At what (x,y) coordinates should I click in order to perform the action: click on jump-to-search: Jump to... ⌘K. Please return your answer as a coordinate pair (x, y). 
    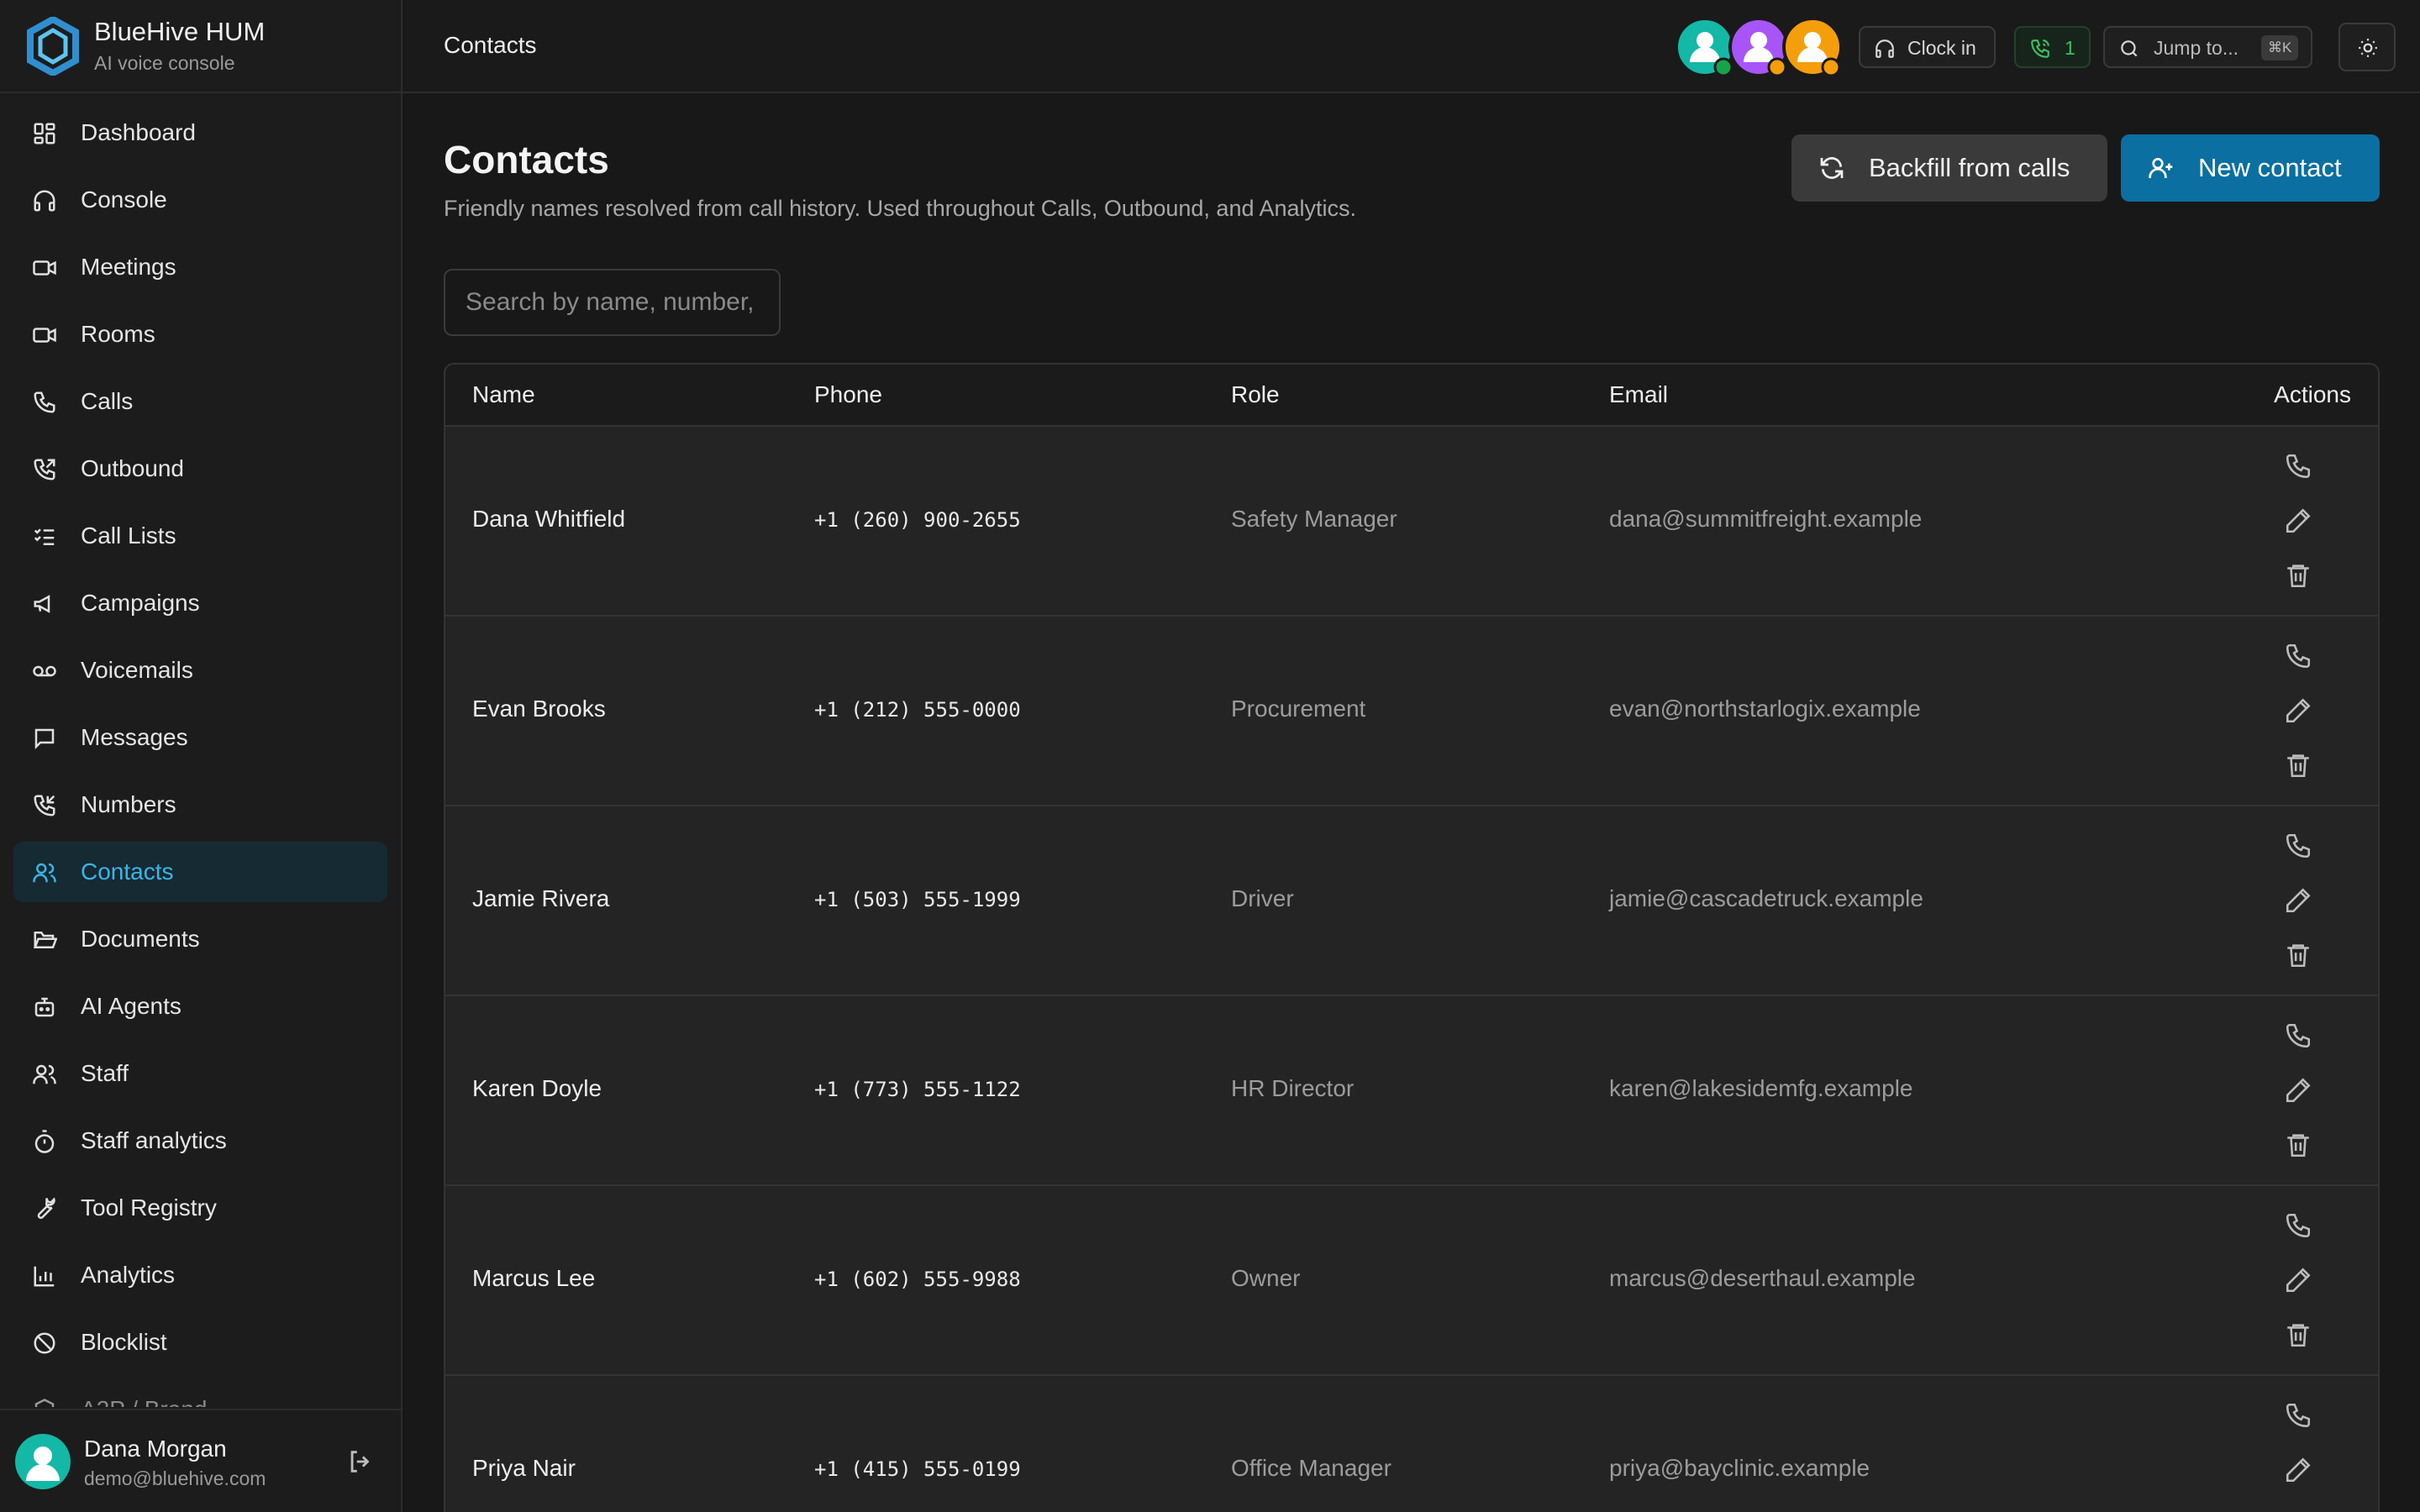
    Looking at the image, I should click on (2208, 47).